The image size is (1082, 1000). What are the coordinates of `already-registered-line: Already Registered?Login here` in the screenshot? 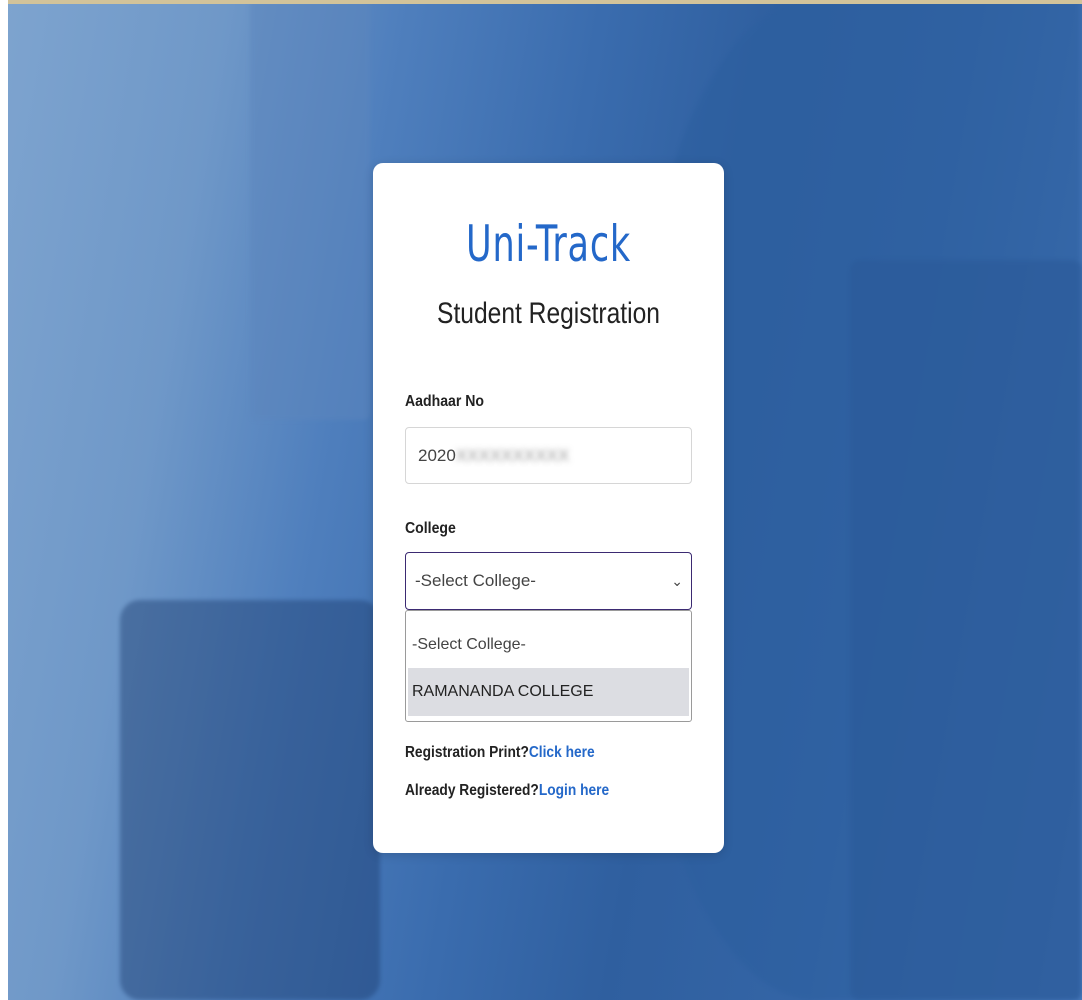 It's located at (507, 791).